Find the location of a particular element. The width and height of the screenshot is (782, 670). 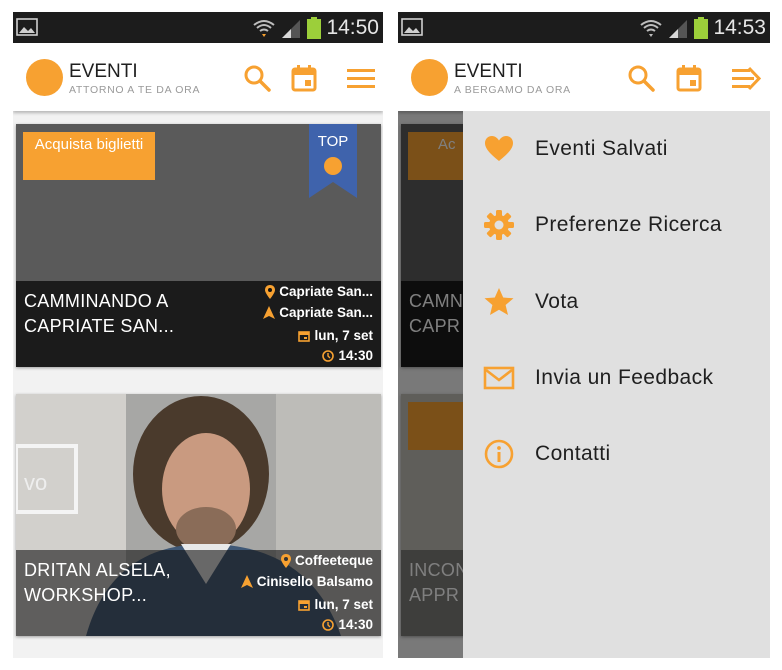

drawer-item-label: Contatti is located at coordinates (573, 453).